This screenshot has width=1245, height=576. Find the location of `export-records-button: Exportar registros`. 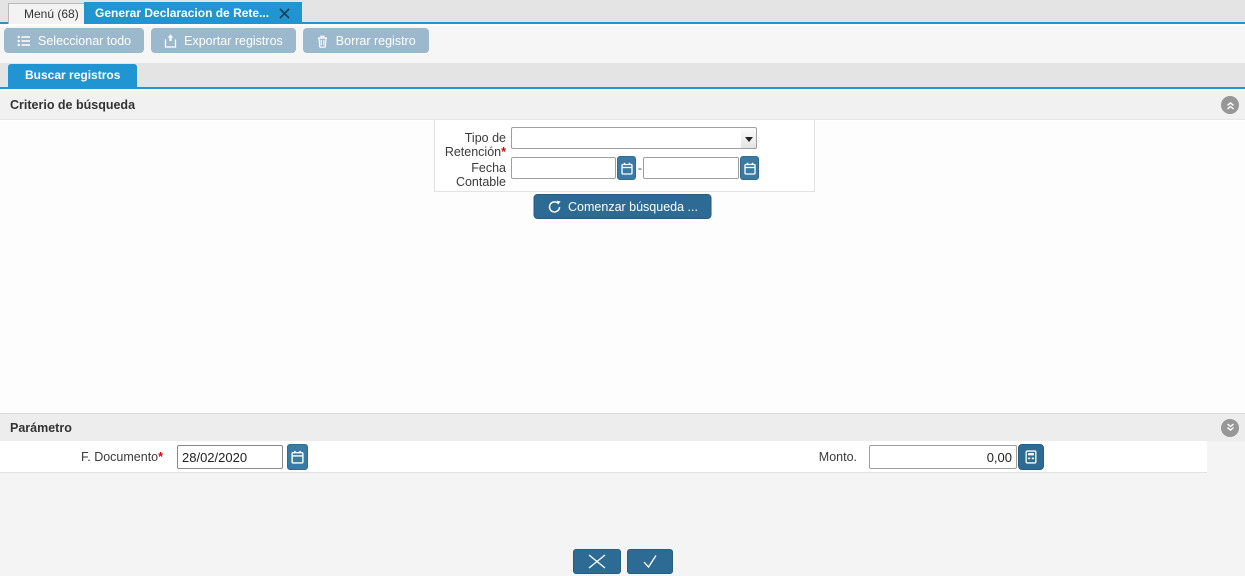

export-records-button: Exportar registros is located at coordinates (223, 40).